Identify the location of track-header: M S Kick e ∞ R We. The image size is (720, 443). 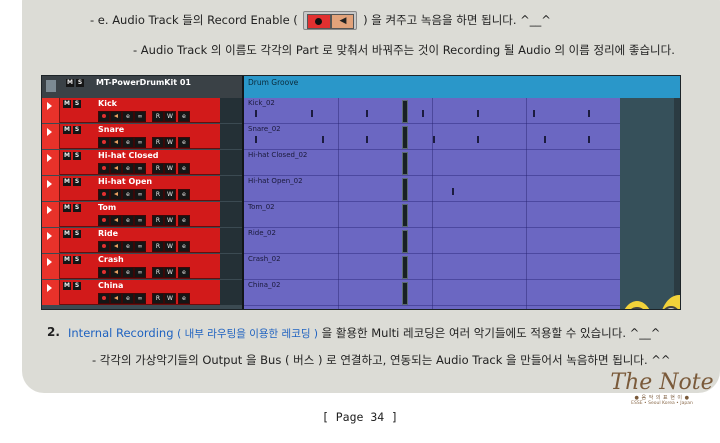
(140, 110).